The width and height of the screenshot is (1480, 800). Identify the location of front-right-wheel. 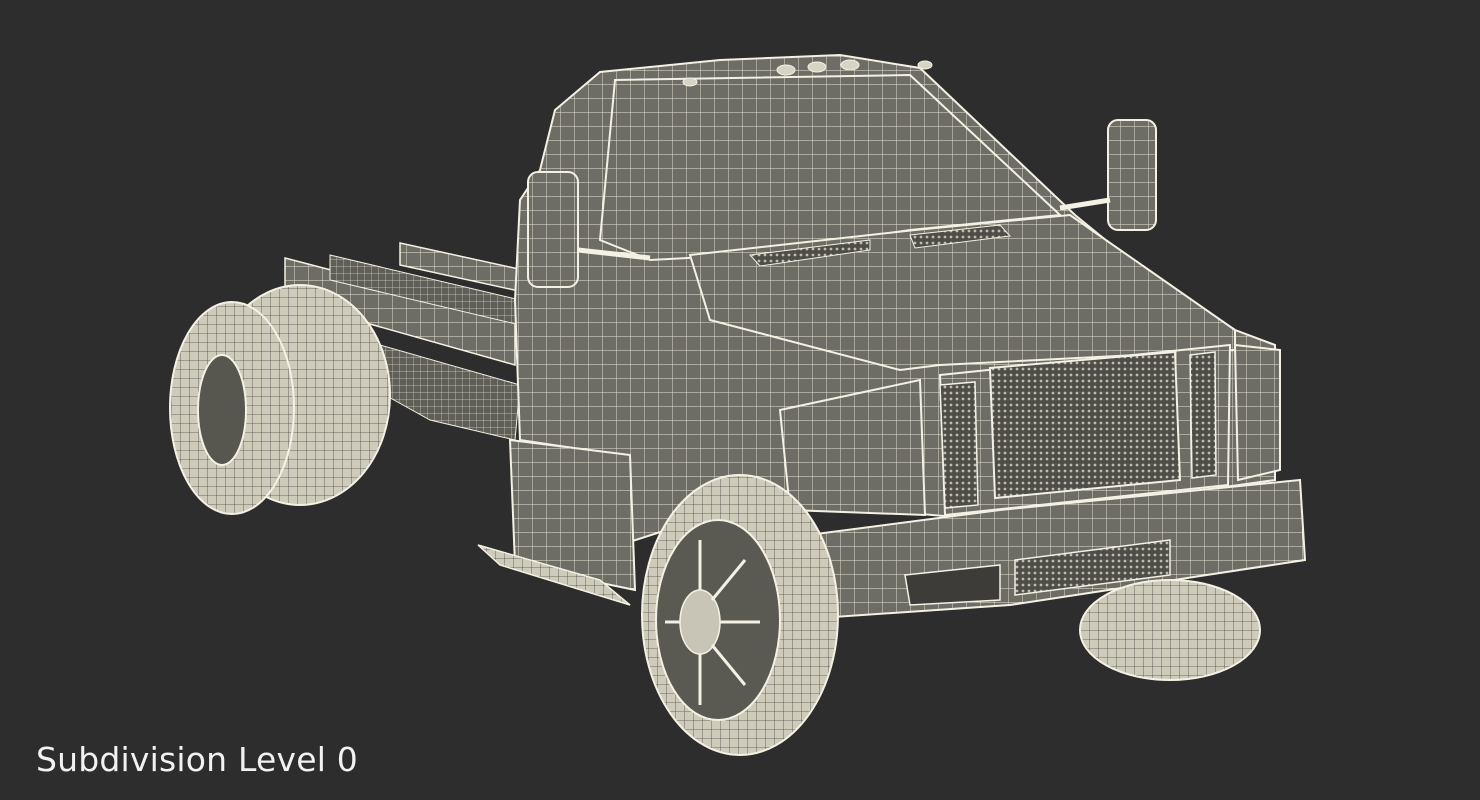
(1170, 630).